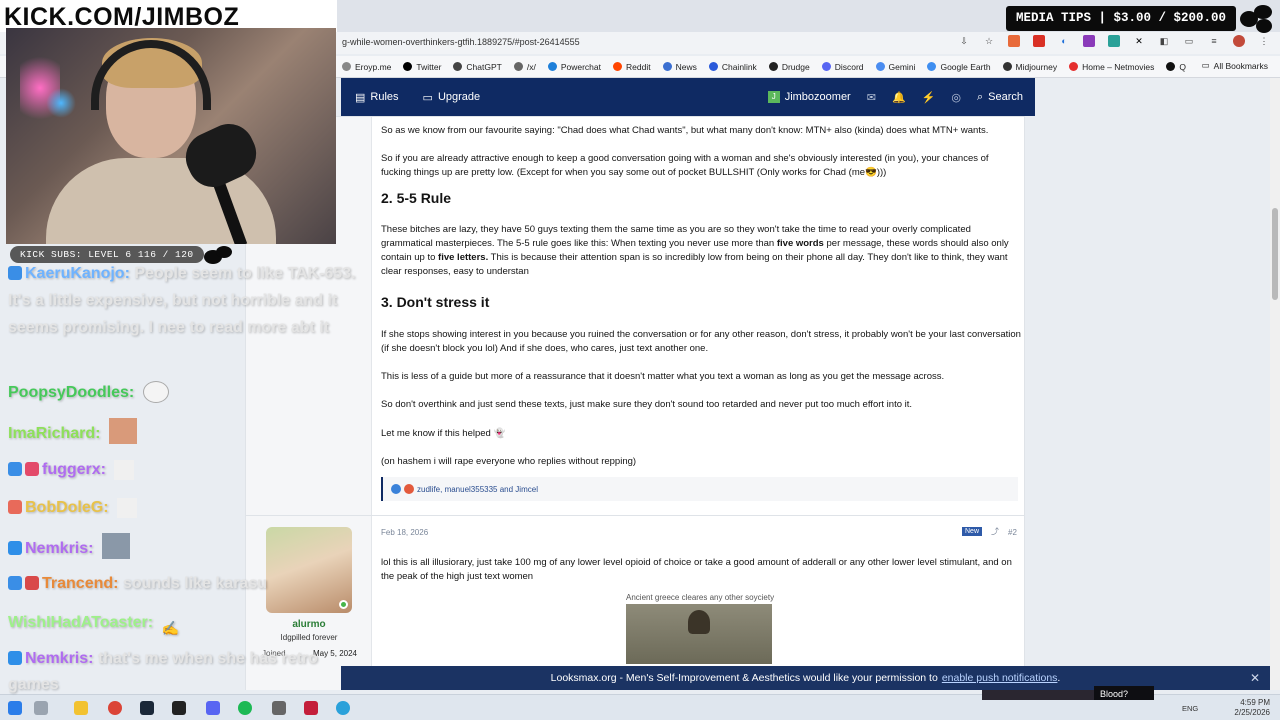  I want to click on bookmark-item: Twitter, so click(422, 67).